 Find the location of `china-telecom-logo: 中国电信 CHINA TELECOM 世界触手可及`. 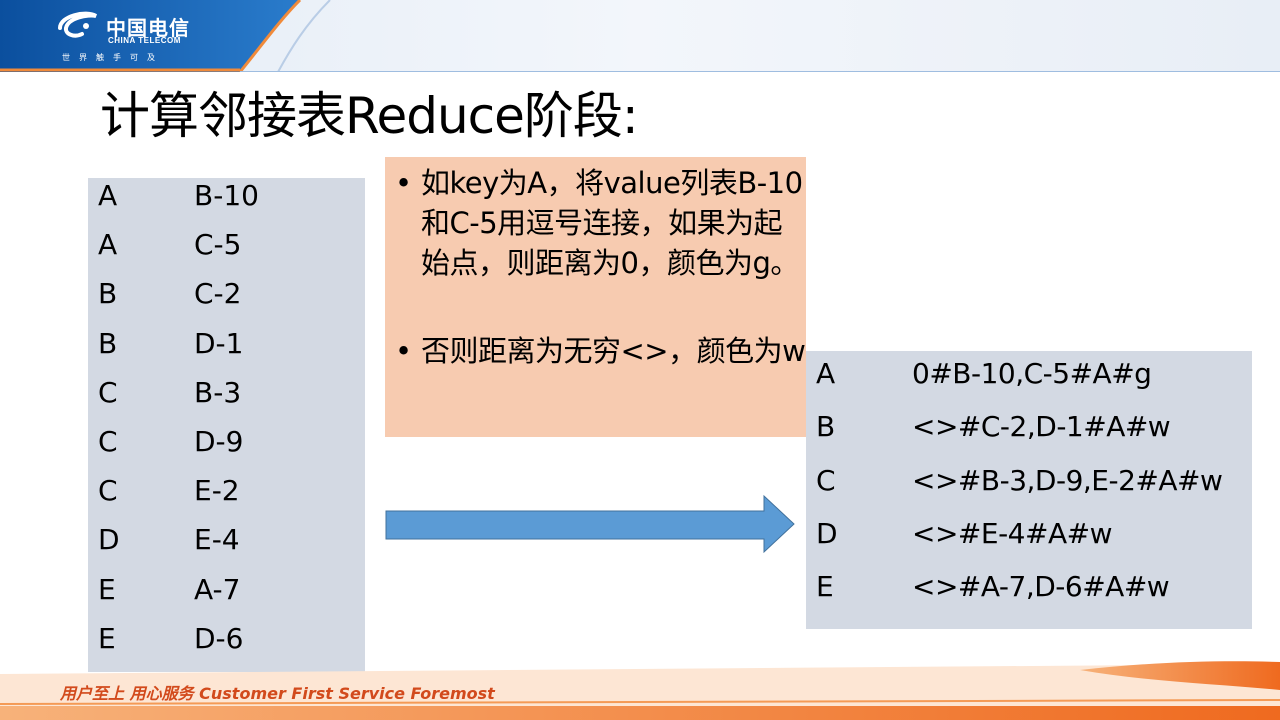

china-telecom-logo: 中国电信 CHINA TELECOM 世界触手可及 is located at coordinates (136, 37).